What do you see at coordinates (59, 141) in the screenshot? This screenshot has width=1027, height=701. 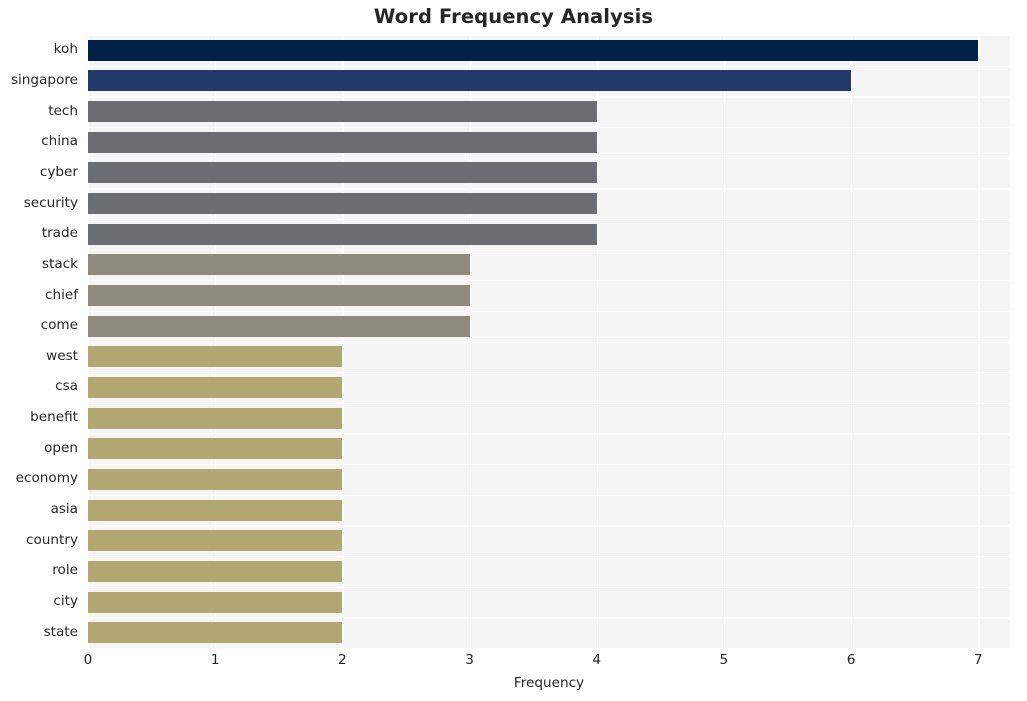 I see `y-tick-label: china` at bounding box center [59, 141].